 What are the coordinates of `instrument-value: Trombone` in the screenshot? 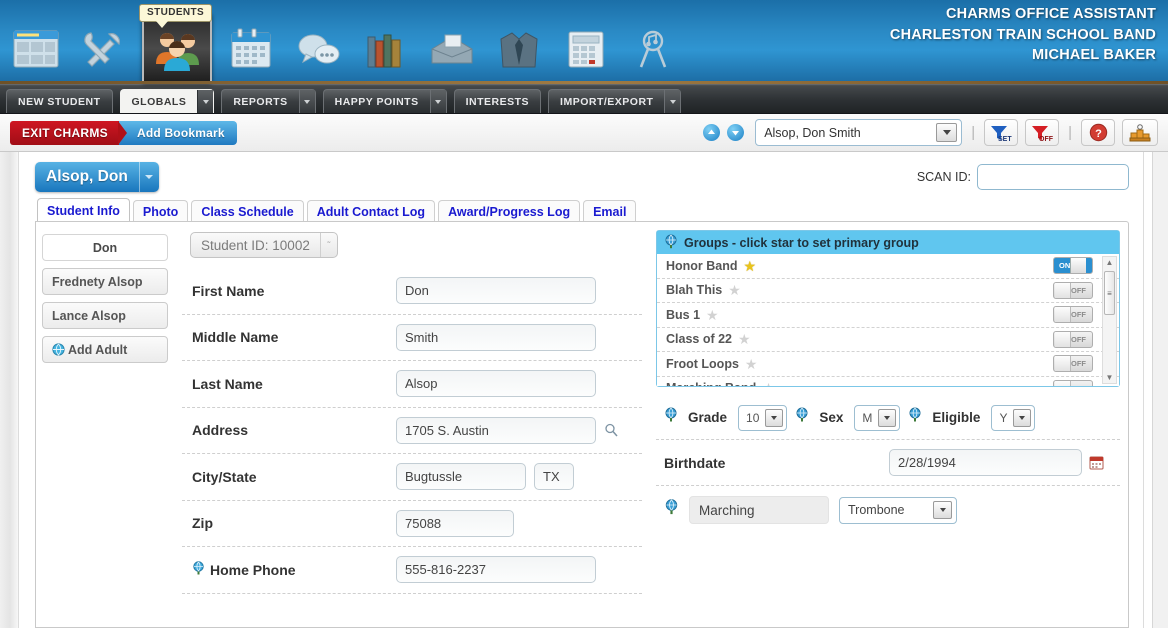 It's located at (876, 510).